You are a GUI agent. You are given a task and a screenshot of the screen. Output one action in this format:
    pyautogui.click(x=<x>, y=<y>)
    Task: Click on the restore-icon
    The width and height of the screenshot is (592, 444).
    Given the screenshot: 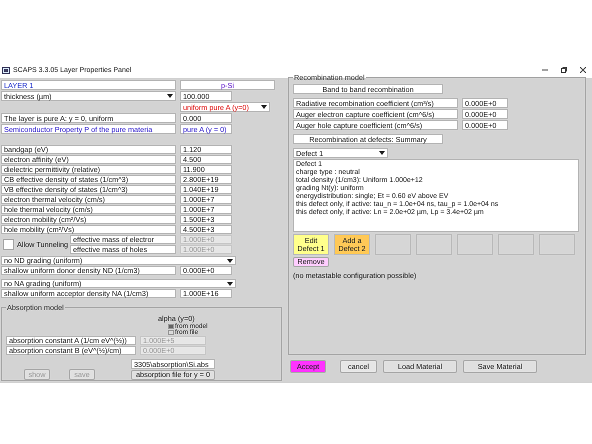 What is the action you would take?
    pyautogui.click(x=564, y=70)
    